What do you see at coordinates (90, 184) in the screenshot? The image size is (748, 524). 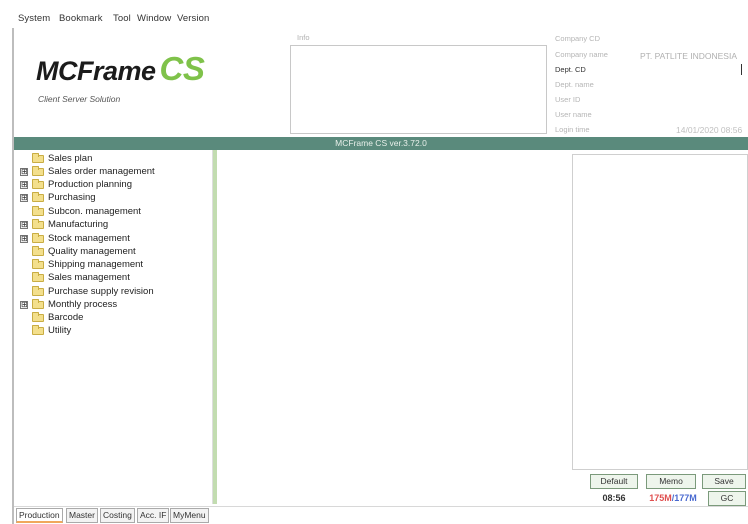 I see `tree-item-label: Production planning` at bounding box center [90, 184].